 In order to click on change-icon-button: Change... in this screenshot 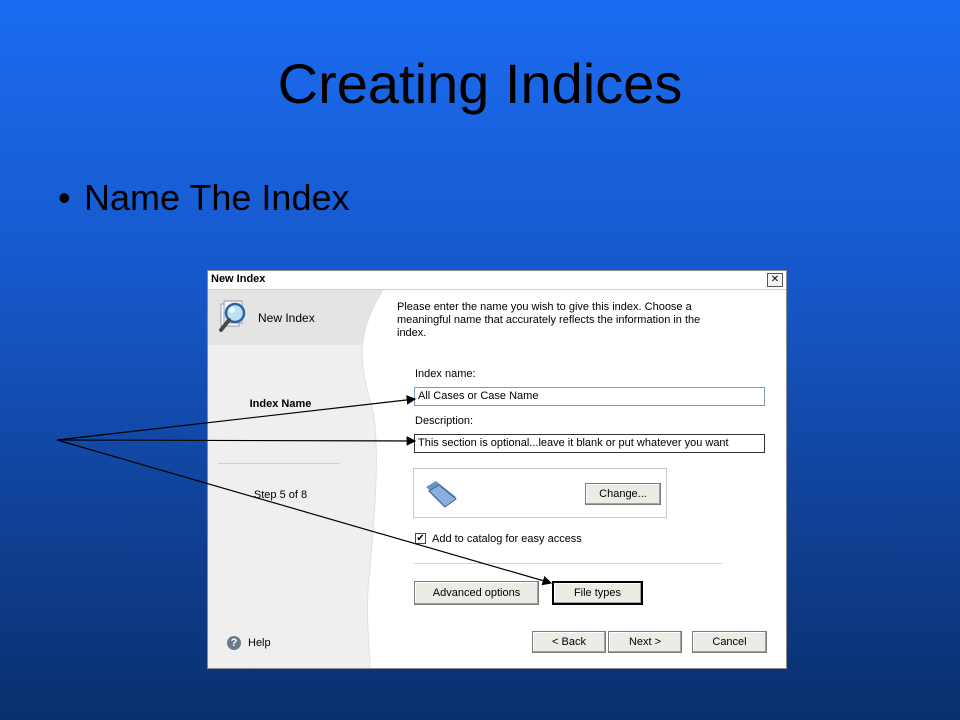, I will do `click(623, 494)`.